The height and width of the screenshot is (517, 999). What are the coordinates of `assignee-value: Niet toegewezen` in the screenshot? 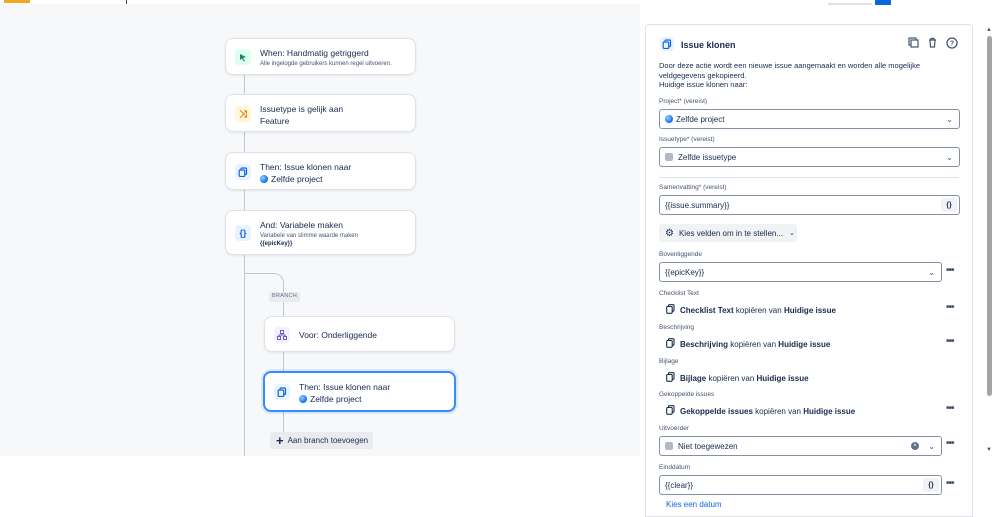 It's located at (708, 446).